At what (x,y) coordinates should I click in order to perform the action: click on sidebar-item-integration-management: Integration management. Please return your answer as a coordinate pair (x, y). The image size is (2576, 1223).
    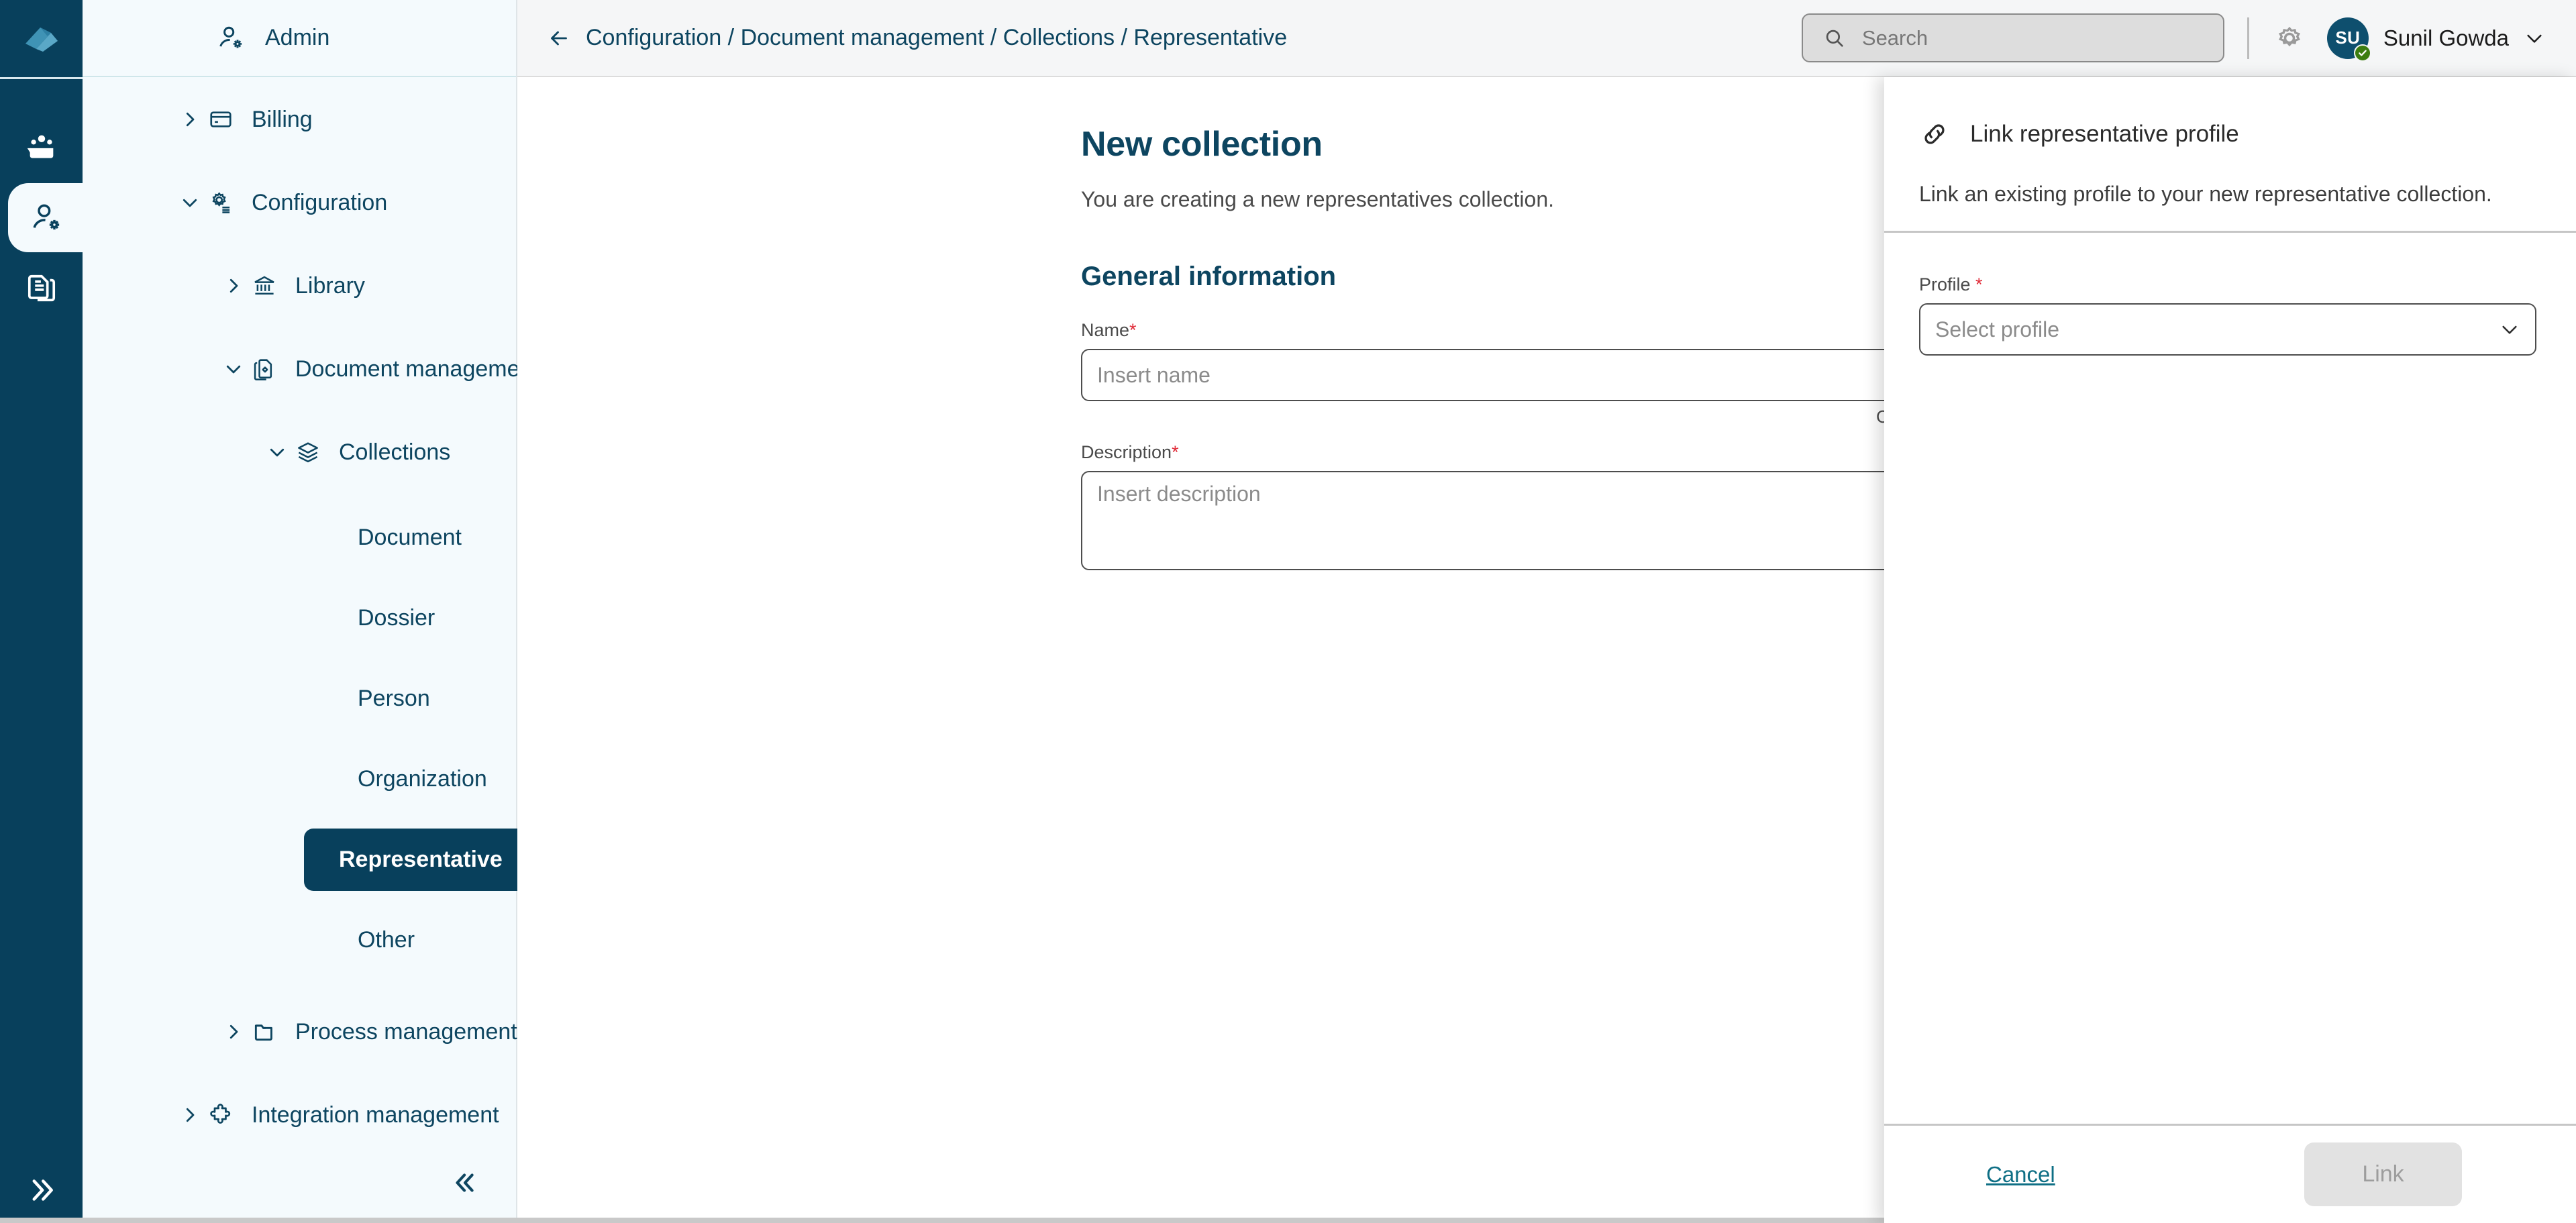
    Looking at the image, I should click on (299, 1114).